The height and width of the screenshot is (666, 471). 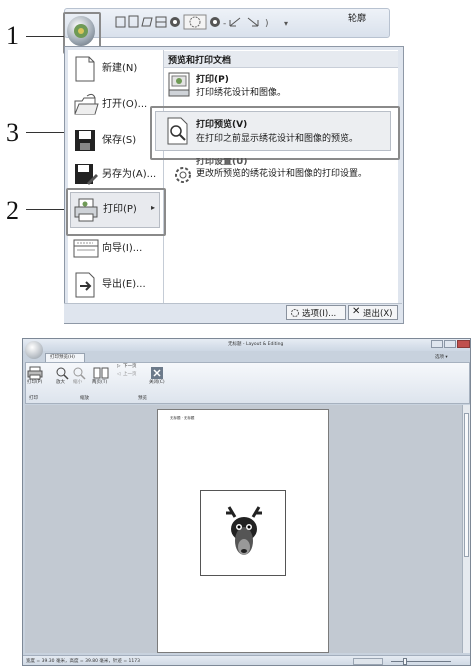 I want to click on zoom-slider-thumb, so click(x=405, y=661).